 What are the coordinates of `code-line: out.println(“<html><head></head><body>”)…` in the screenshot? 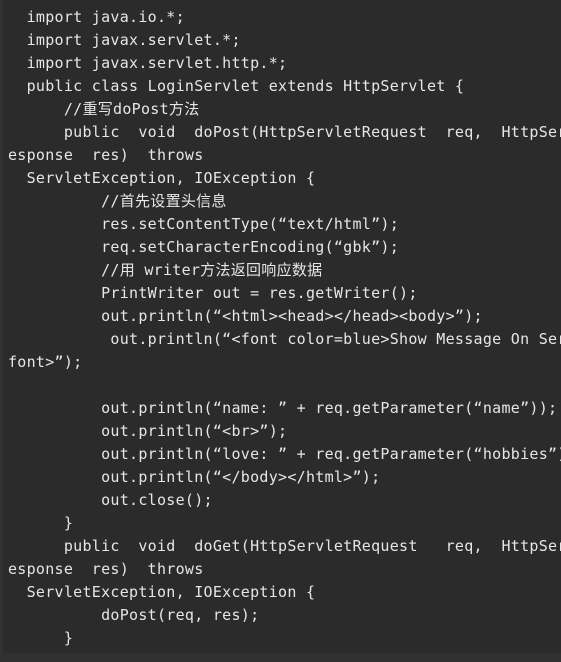 It's located at (245, 316).